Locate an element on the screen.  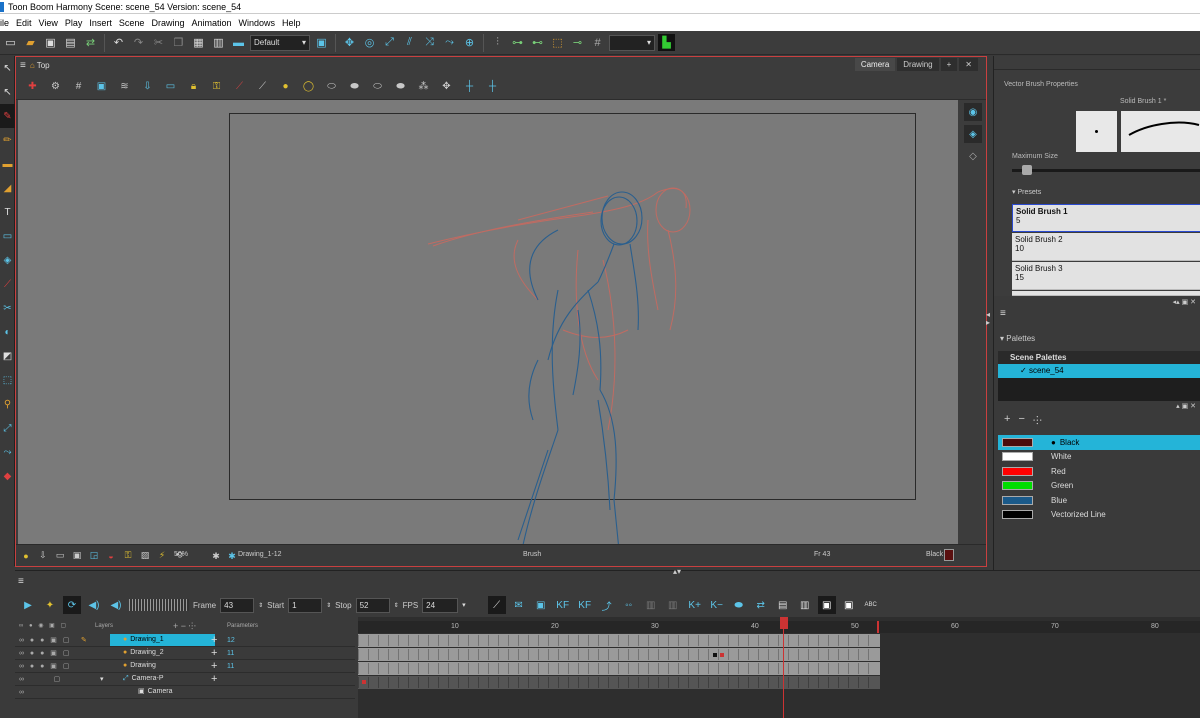
layer-toggles: ∞ ● ● ▣ ▢ is located at coordinates (45, 640).